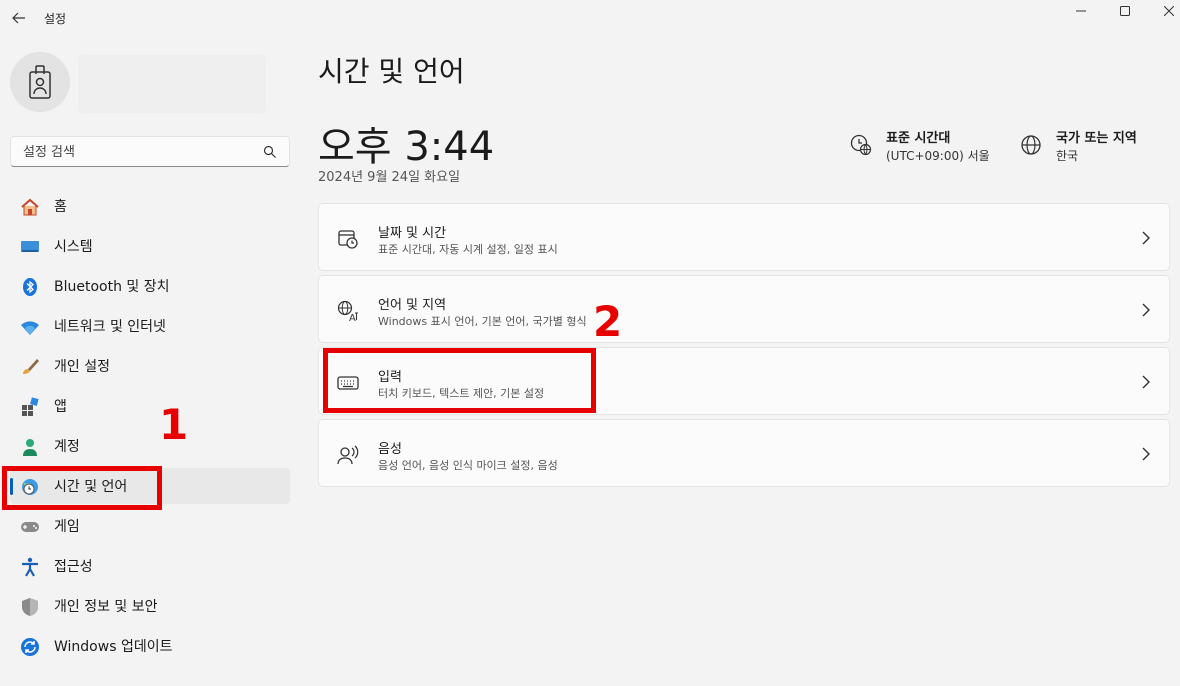  Describe the element at coordinates (150, 446) in the screenshot. I see `sidebar-item-accounts: 계정` at that location.